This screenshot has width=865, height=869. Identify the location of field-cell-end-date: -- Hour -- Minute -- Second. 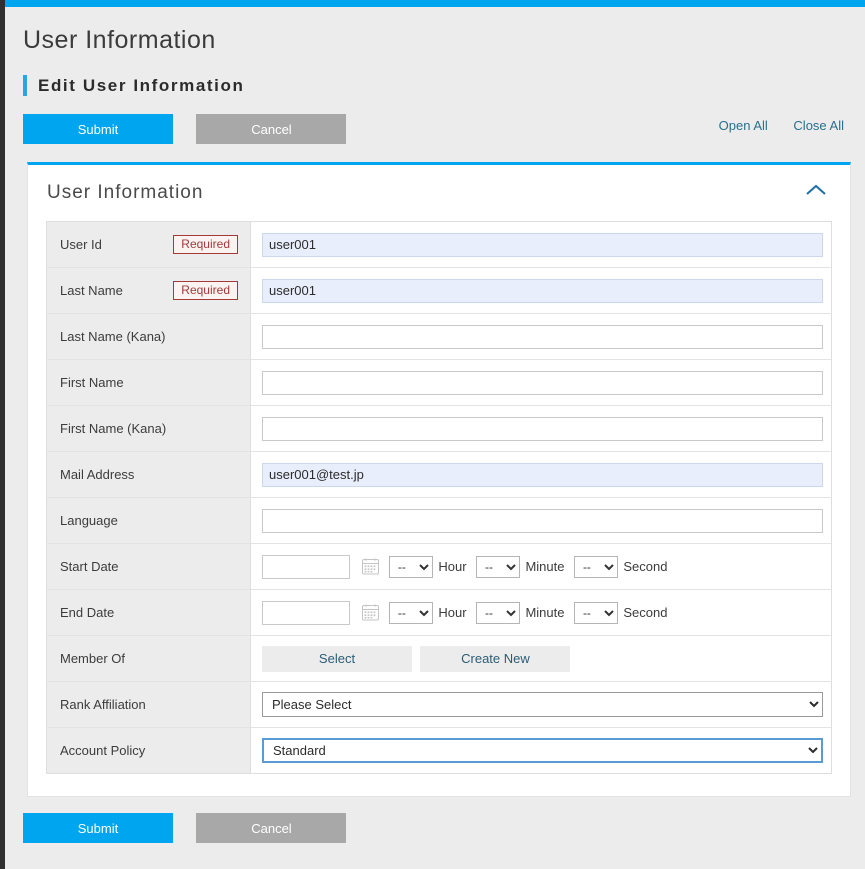
(541, 612).